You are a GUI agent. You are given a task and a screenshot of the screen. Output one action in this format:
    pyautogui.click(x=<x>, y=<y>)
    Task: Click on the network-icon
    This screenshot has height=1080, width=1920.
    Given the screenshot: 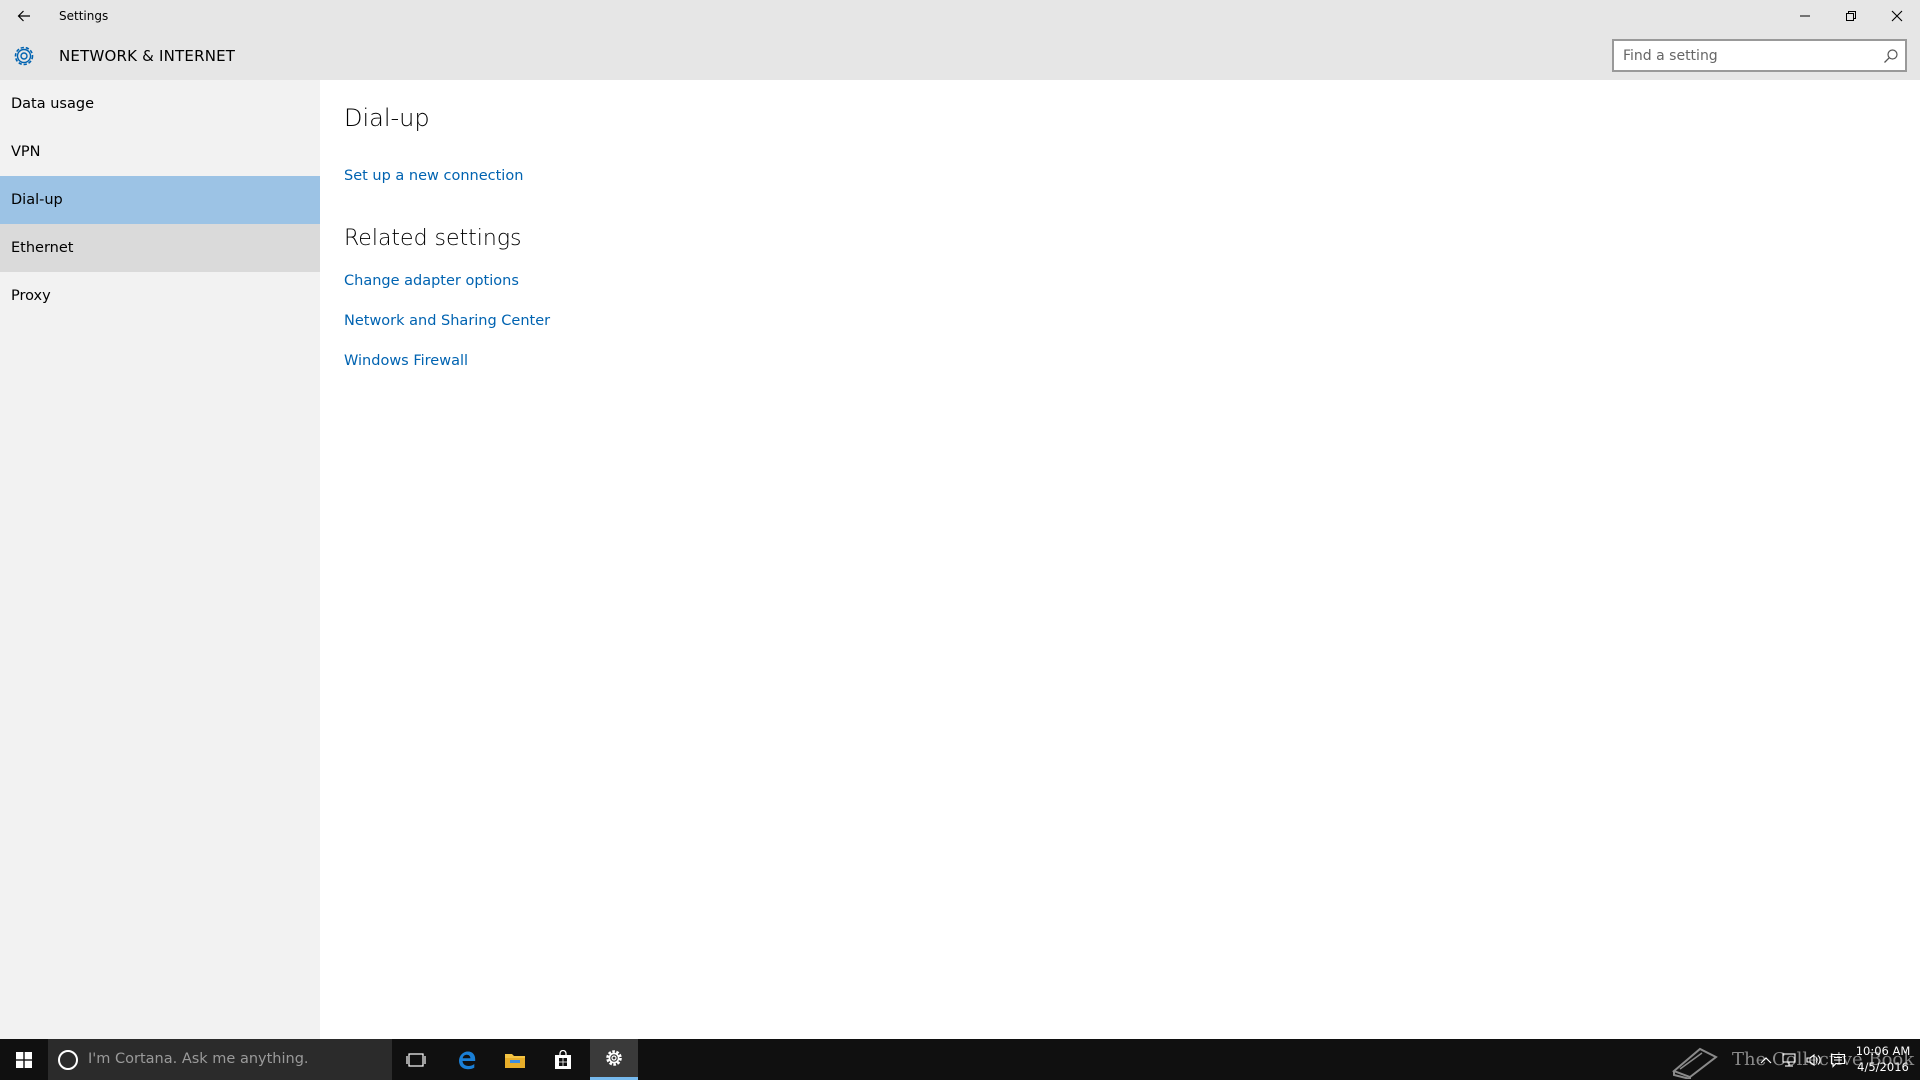 What is the action you would take?
    pyautogui.click(x=1789, y=1059)
    